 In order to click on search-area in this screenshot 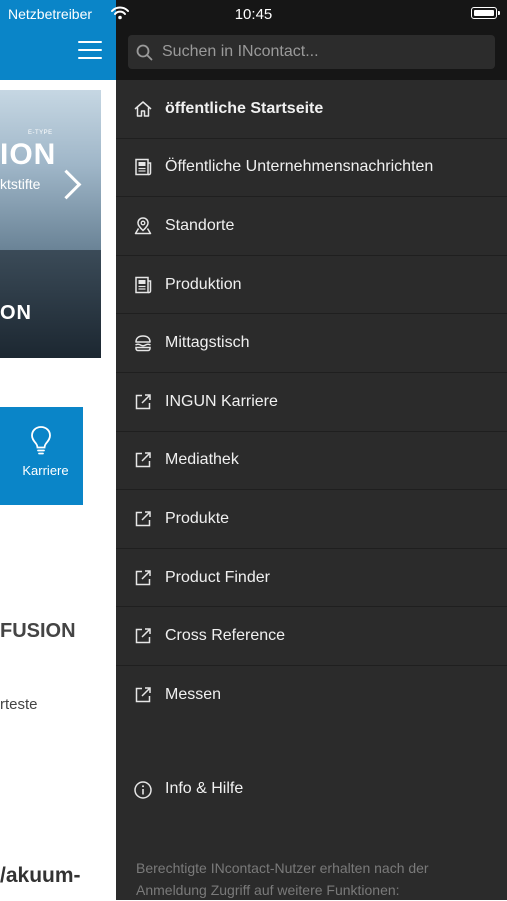, I will do `click(311, 40)`.